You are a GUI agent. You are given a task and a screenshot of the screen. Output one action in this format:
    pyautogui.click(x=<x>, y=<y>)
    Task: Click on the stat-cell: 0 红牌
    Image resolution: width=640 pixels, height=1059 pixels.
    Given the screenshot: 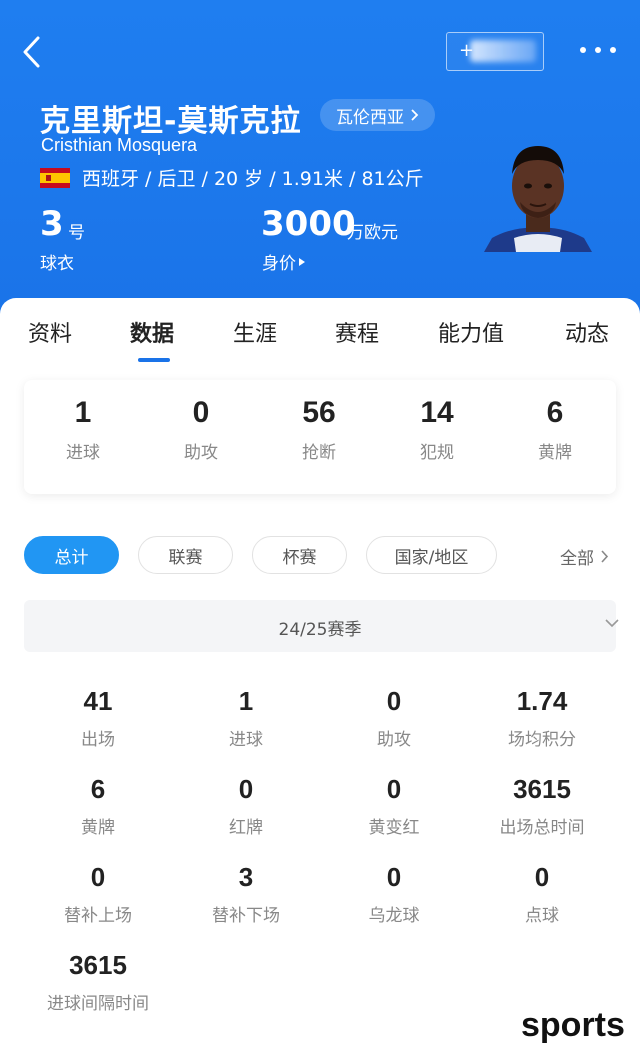 What is the action you would take?
    pyautogui.click(x=246, y=806)
    